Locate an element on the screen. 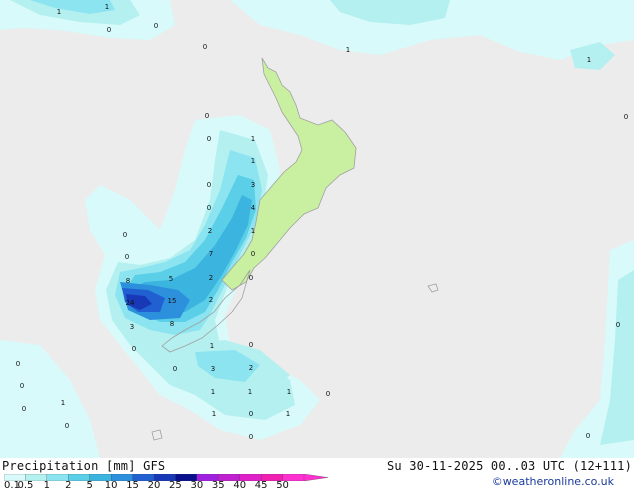 Image resolution: width=634 pixels, height=492 pixels. legend-label: 50 is located at coordinates (282, 485).